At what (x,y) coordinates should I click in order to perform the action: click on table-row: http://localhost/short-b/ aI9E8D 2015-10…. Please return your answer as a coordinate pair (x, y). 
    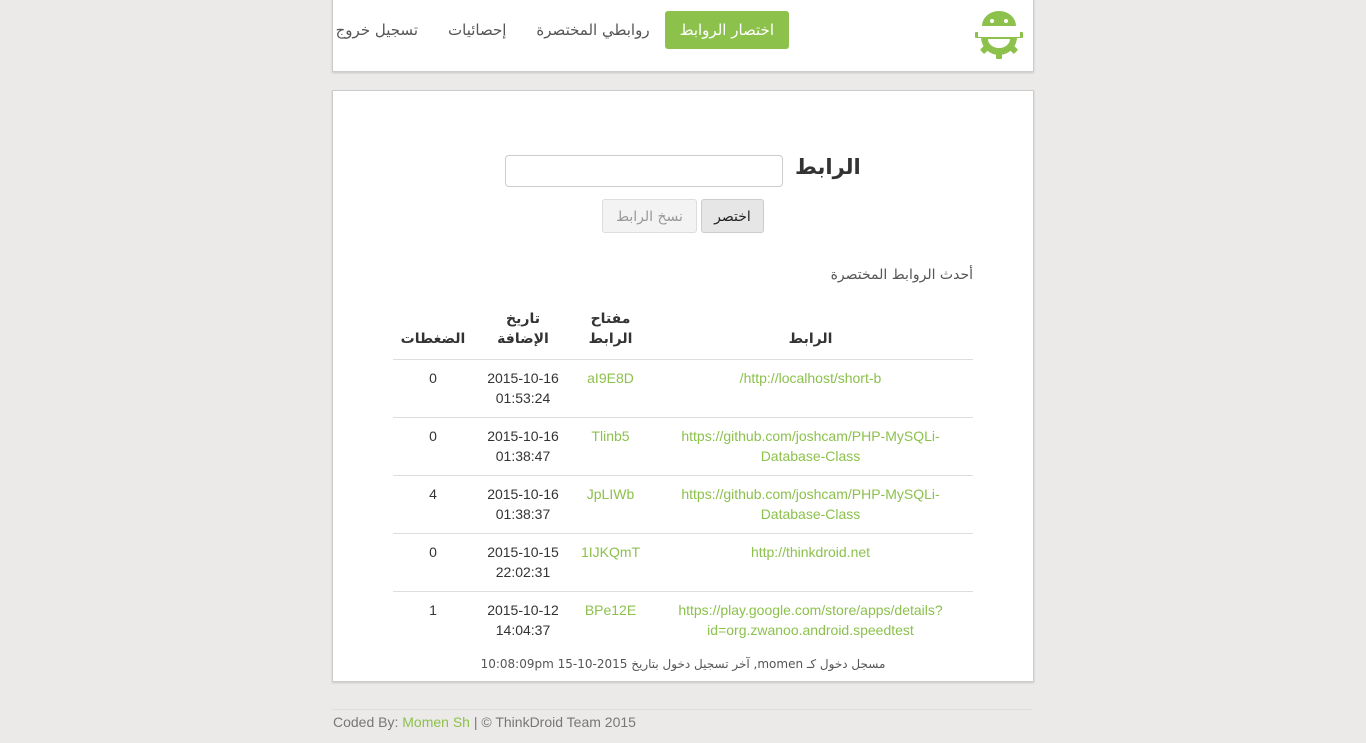
    Looking at the image, I should click on (683, 388).